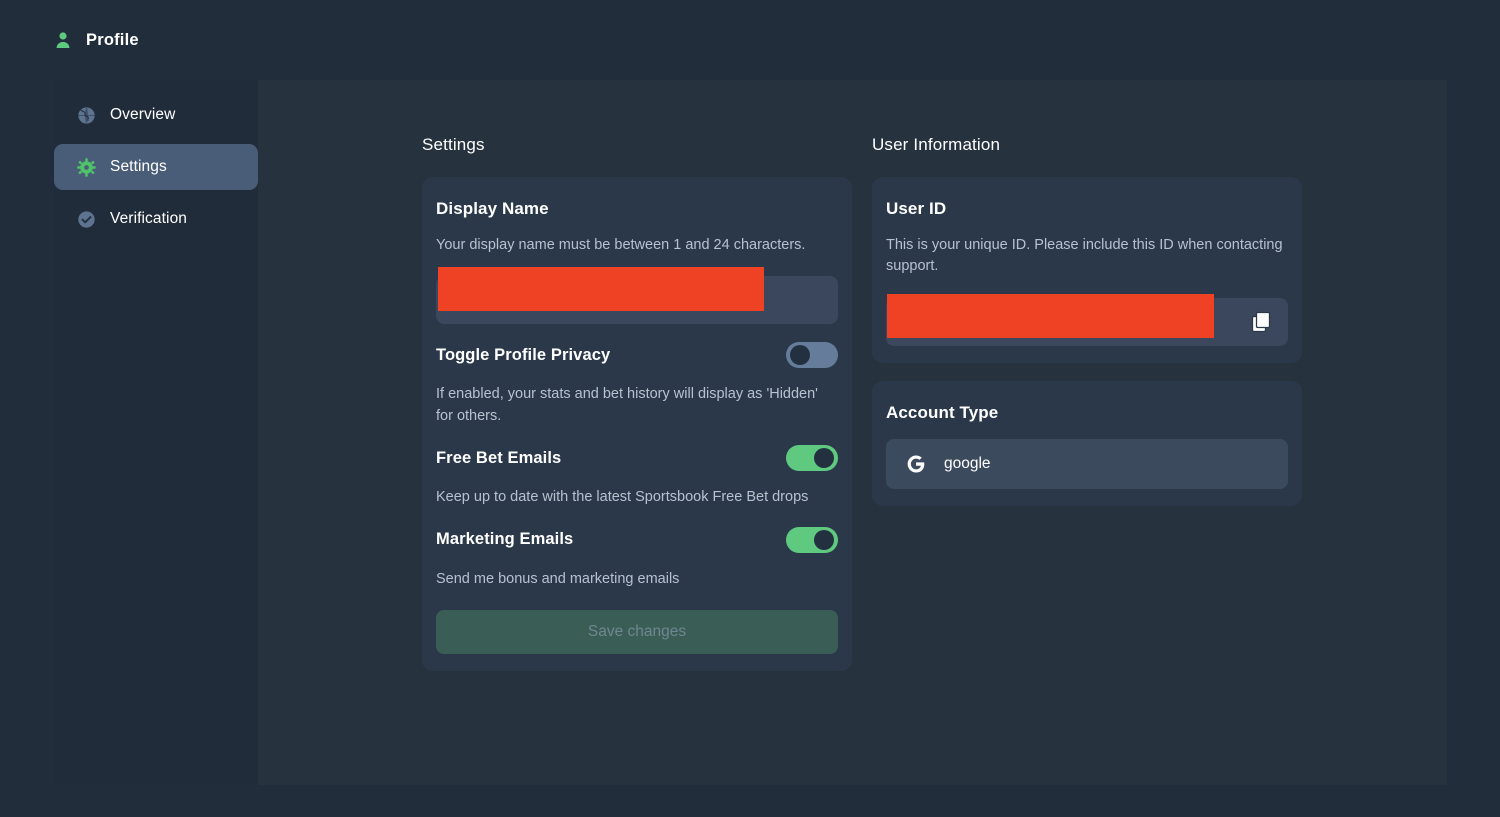  Describe the element at coordinates (112, 39) in the screenshot. I see `page-title: Profile` at that location.